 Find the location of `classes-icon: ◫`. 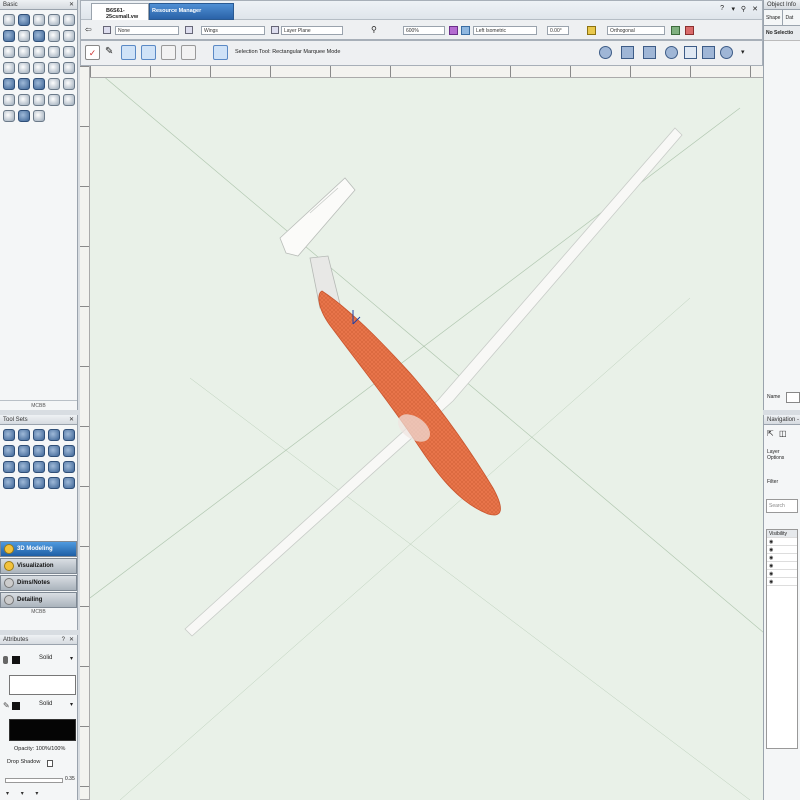

classes-icon: ◫ is located at coordinates (783, 433).